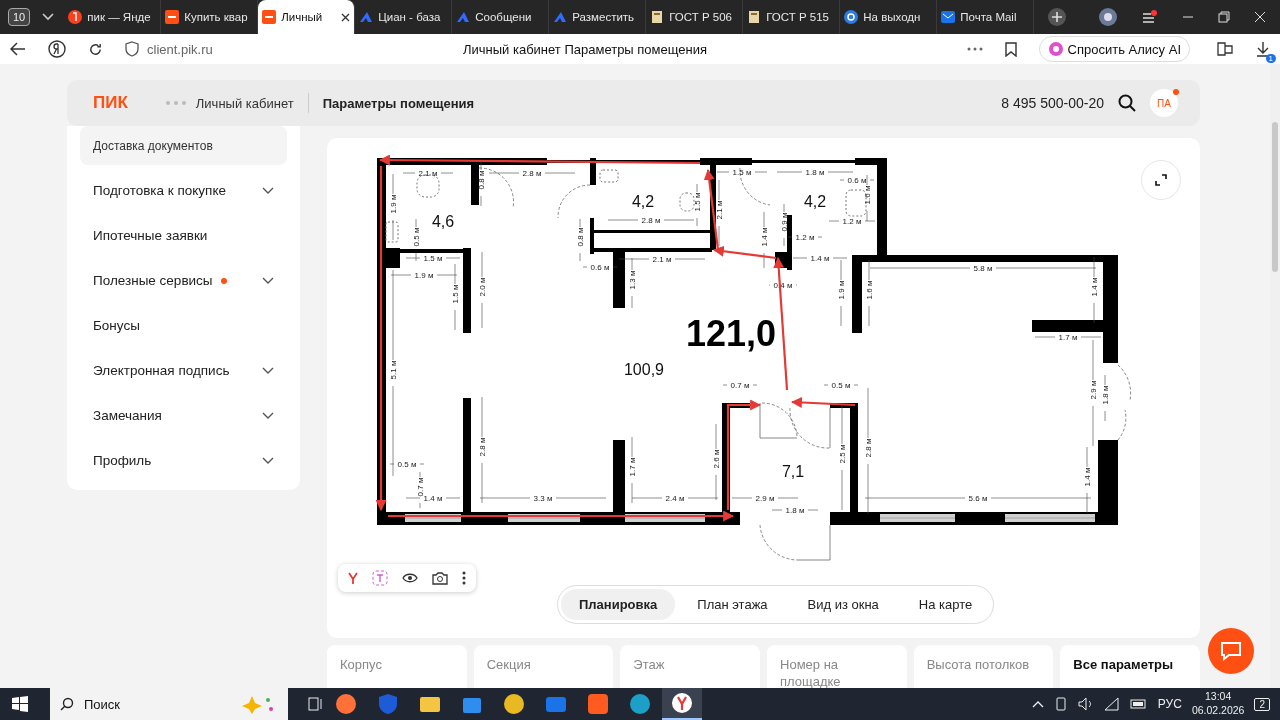 The image size is (1280, 720). Describe the element at coordinates (48, 17) in the screenshot. I see `chevron-down-icon` at that location.